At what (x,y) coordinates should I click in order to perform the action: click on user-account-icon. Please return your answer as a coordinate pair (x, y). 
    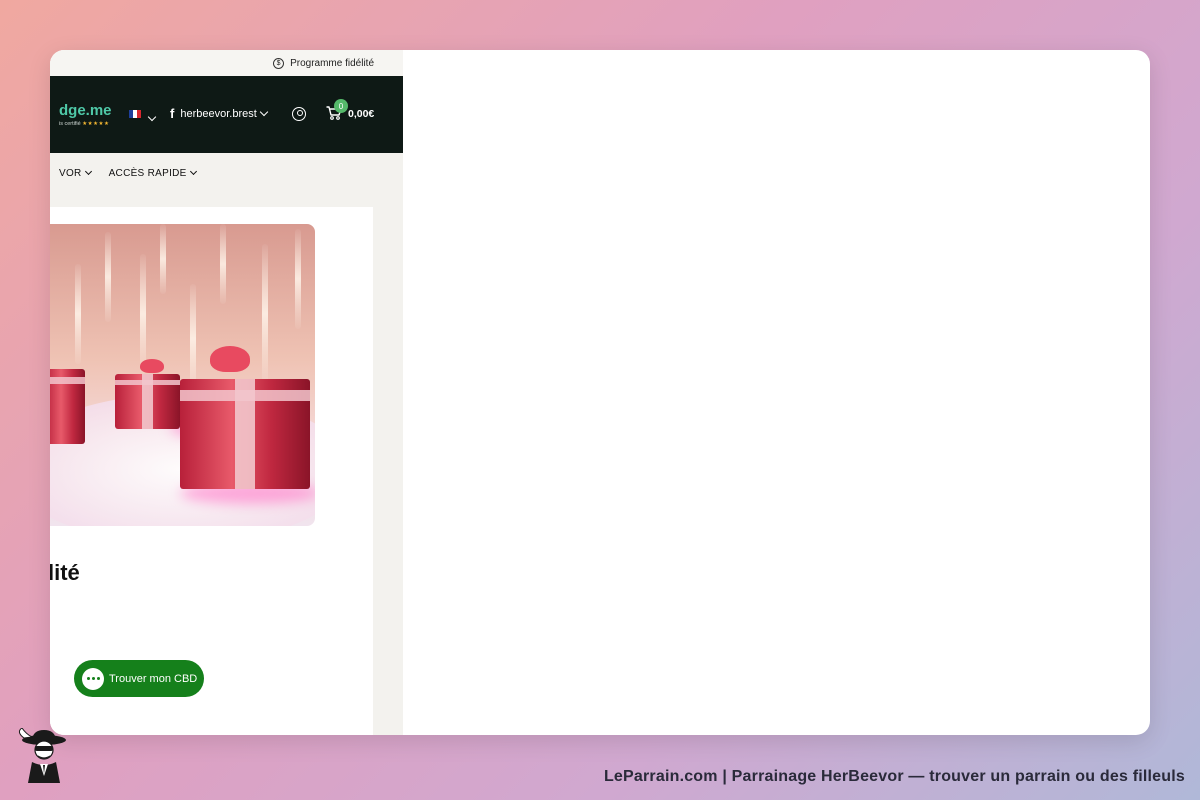
    Looking at the image, I should click on (299, 114).